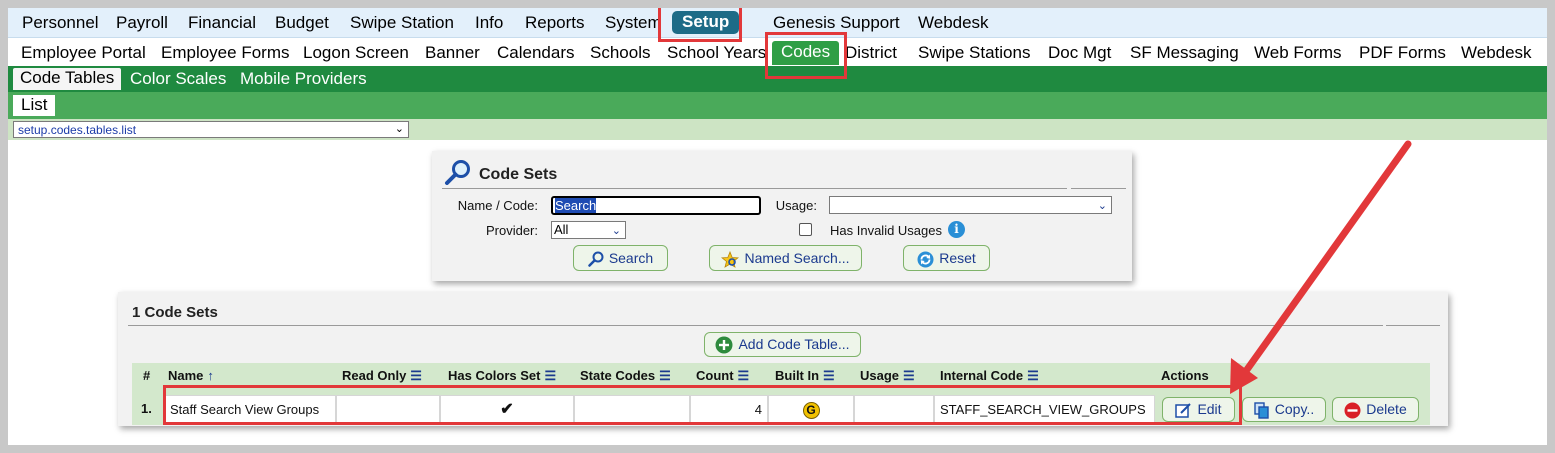 The width and height of the screenshot is (1555, 453). I want to click on nav-info: Info, so click(489, 23).